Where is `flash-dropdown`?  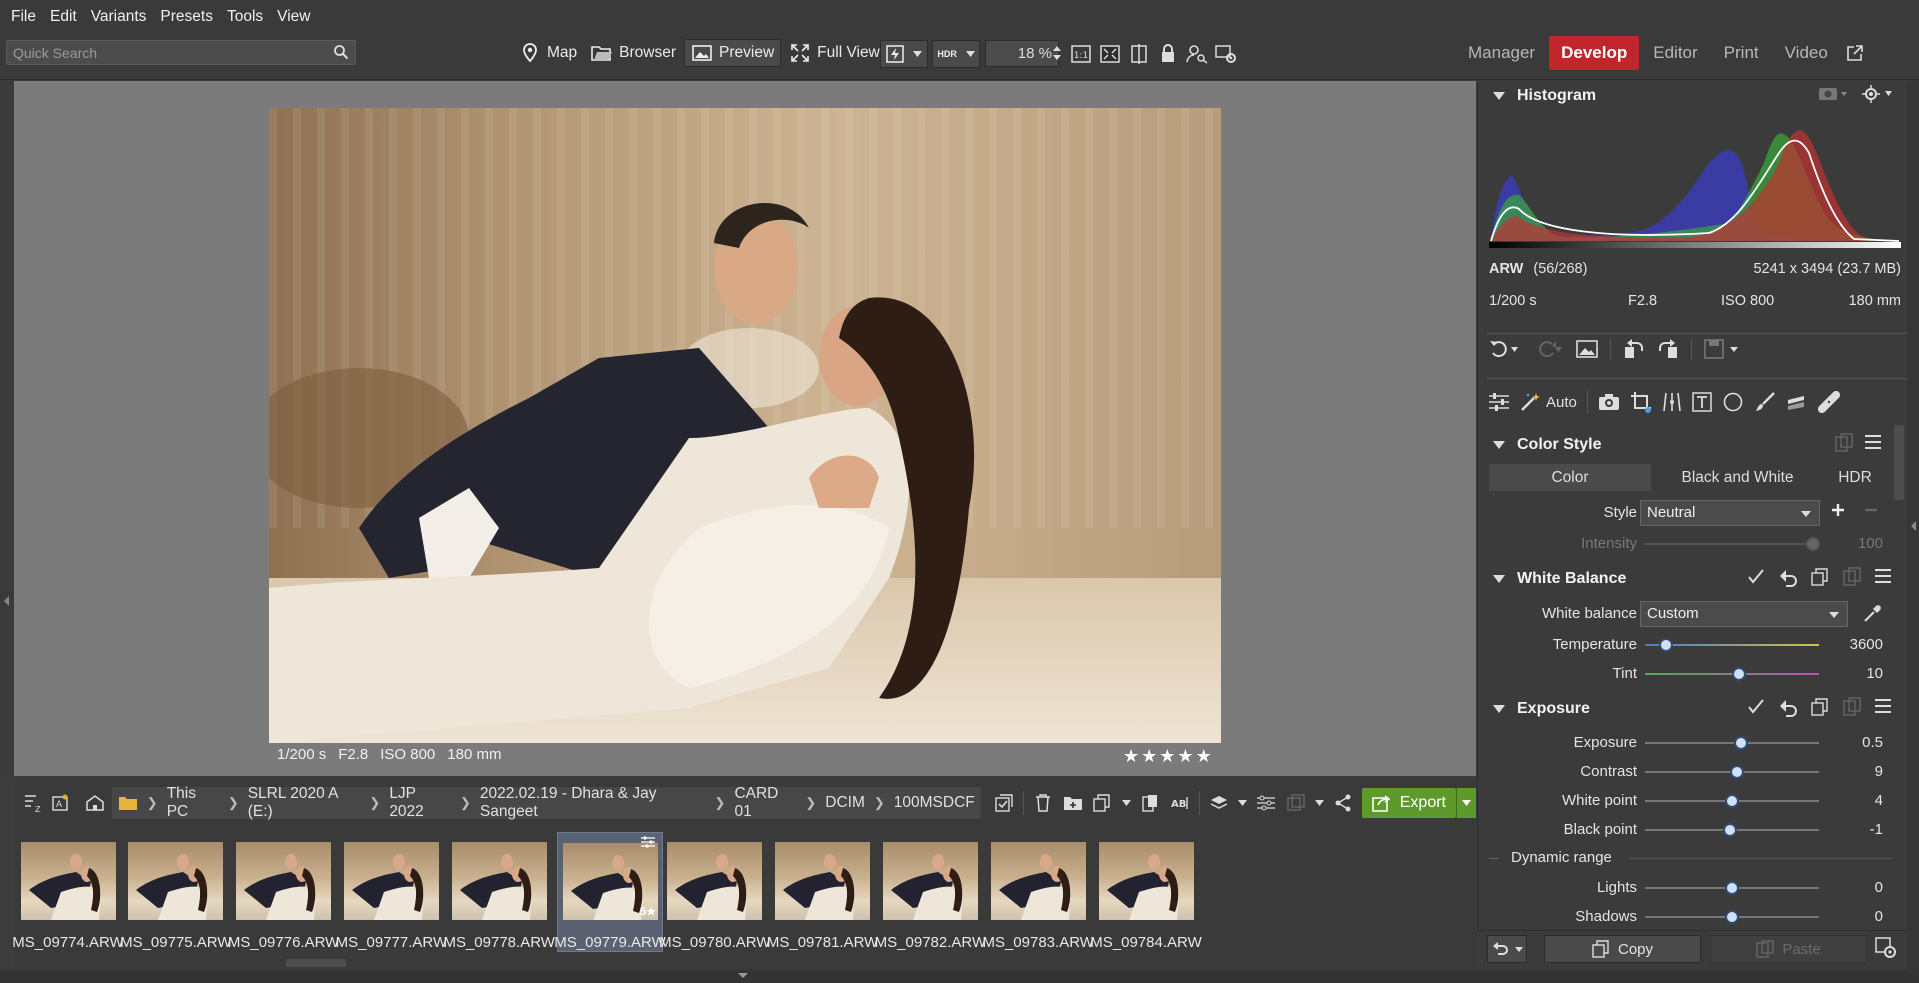
flash-dropdown is located at coordinates (904, 54).